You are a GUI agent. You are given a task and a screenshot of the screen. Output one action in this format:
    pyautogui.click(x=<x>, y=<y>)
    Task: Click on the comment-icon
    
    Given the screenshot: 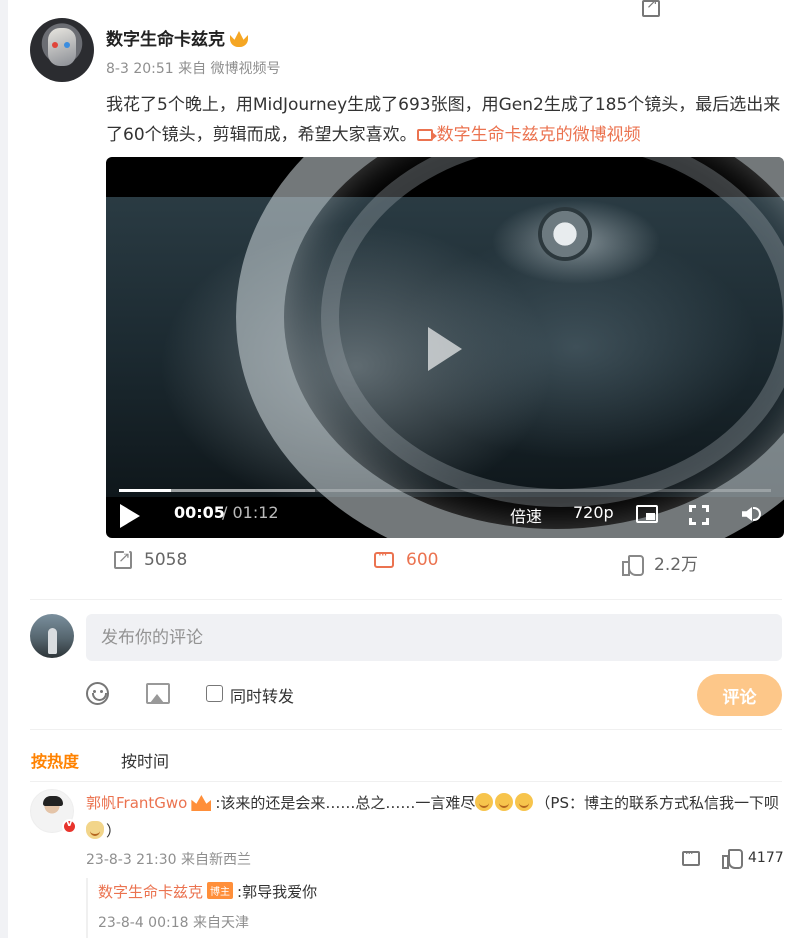 What is the action you would take?
    pyautogui.click(x=384, y=558)
    